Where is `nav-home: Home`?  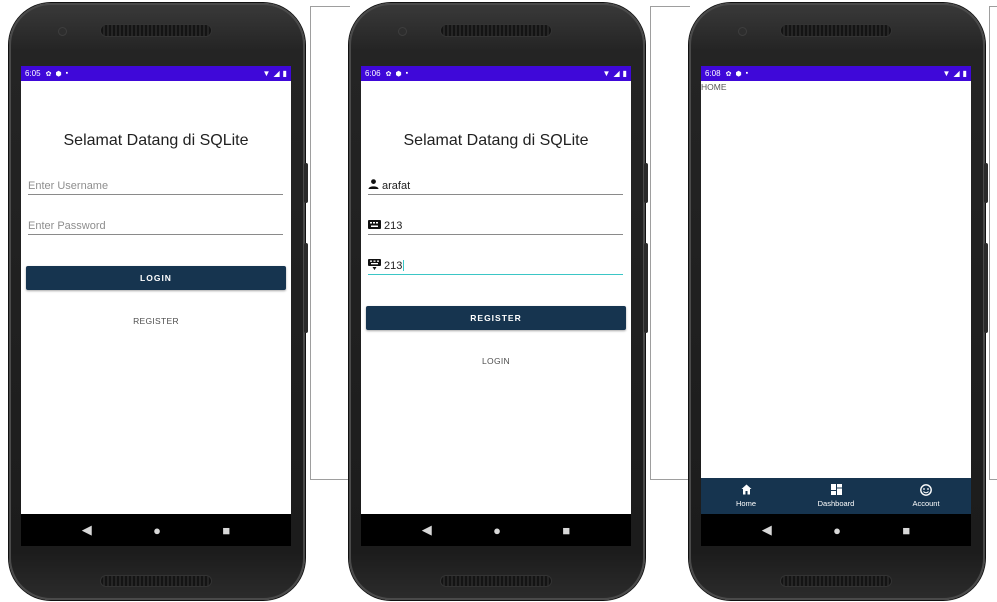 nav-home: Home is located at coordinates (746, 496).